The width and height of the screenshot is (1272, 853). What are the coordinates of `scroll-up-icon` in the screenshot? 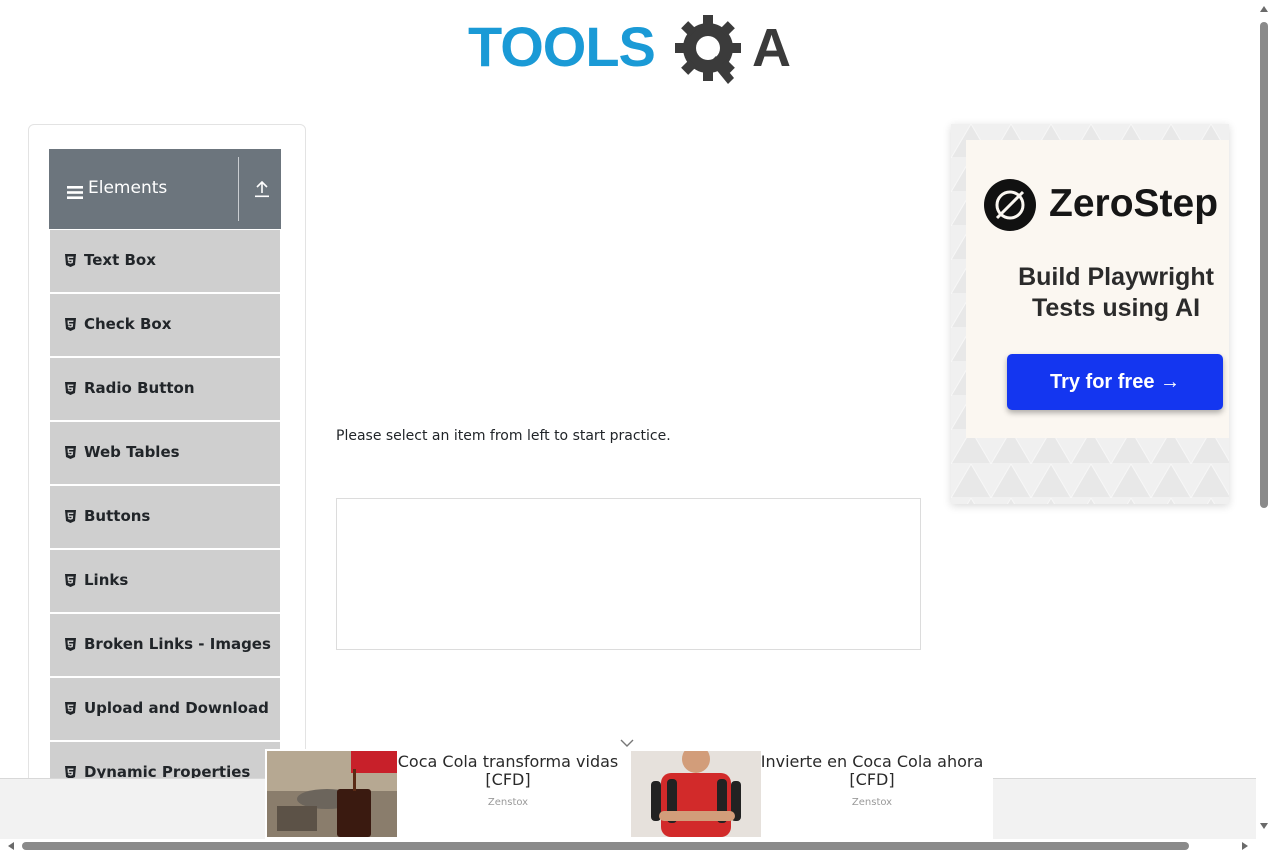 It's located at (1264, 9).